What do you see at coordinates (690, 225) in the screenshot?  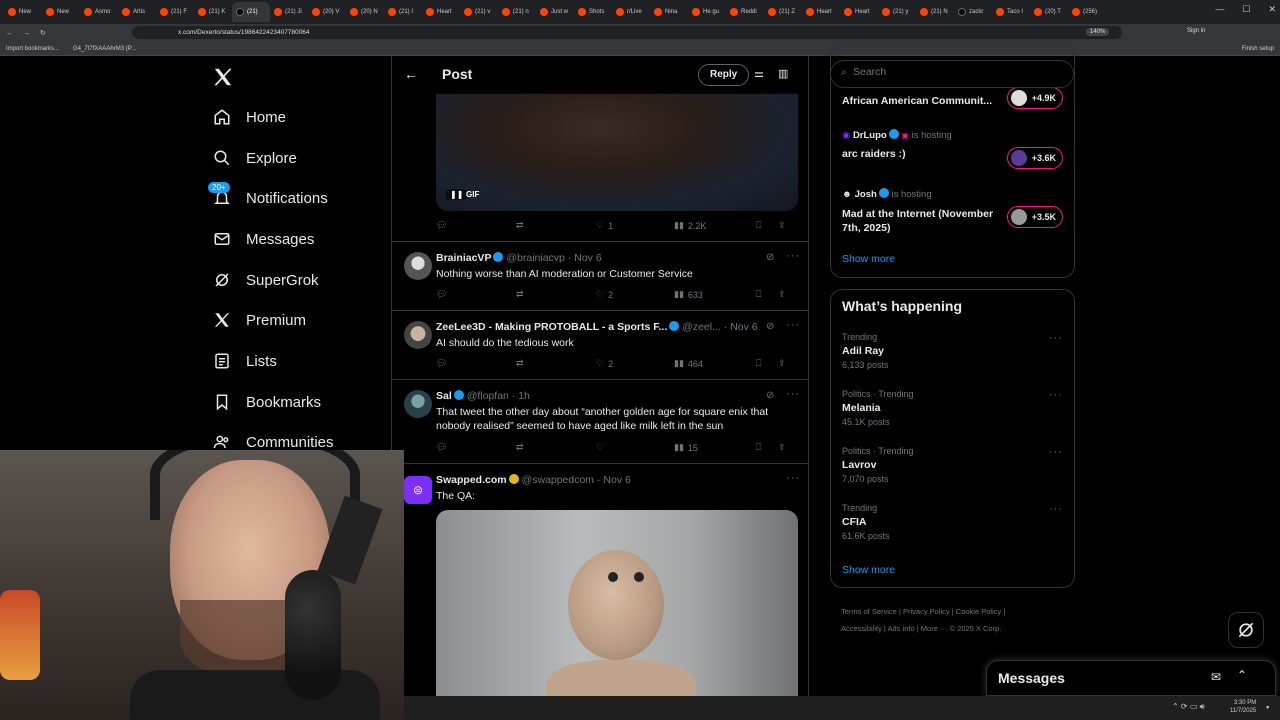 I see `views-icon: ▮▮ 2.2K` at bounding box center [690, 225].